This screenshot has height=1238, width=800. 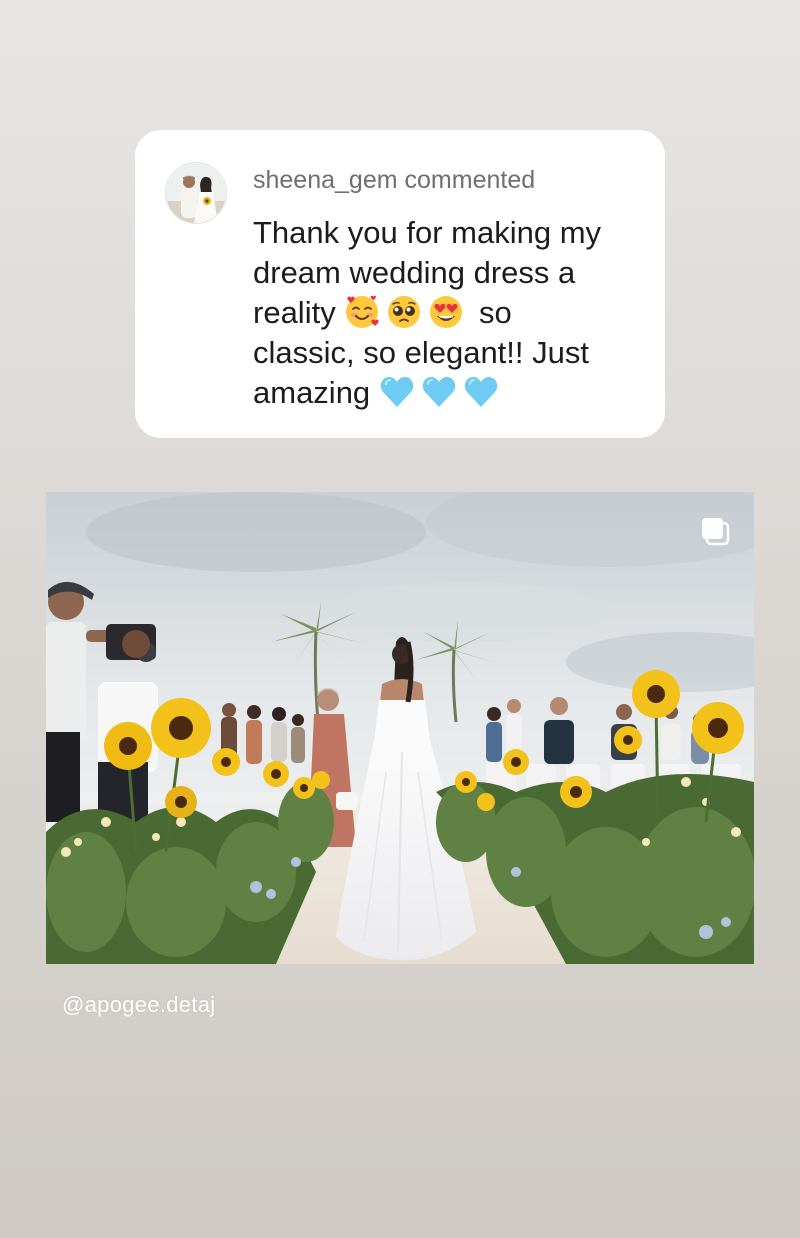 I want to click on comment-line: Thank you for making my, so click(x=427, y=232).